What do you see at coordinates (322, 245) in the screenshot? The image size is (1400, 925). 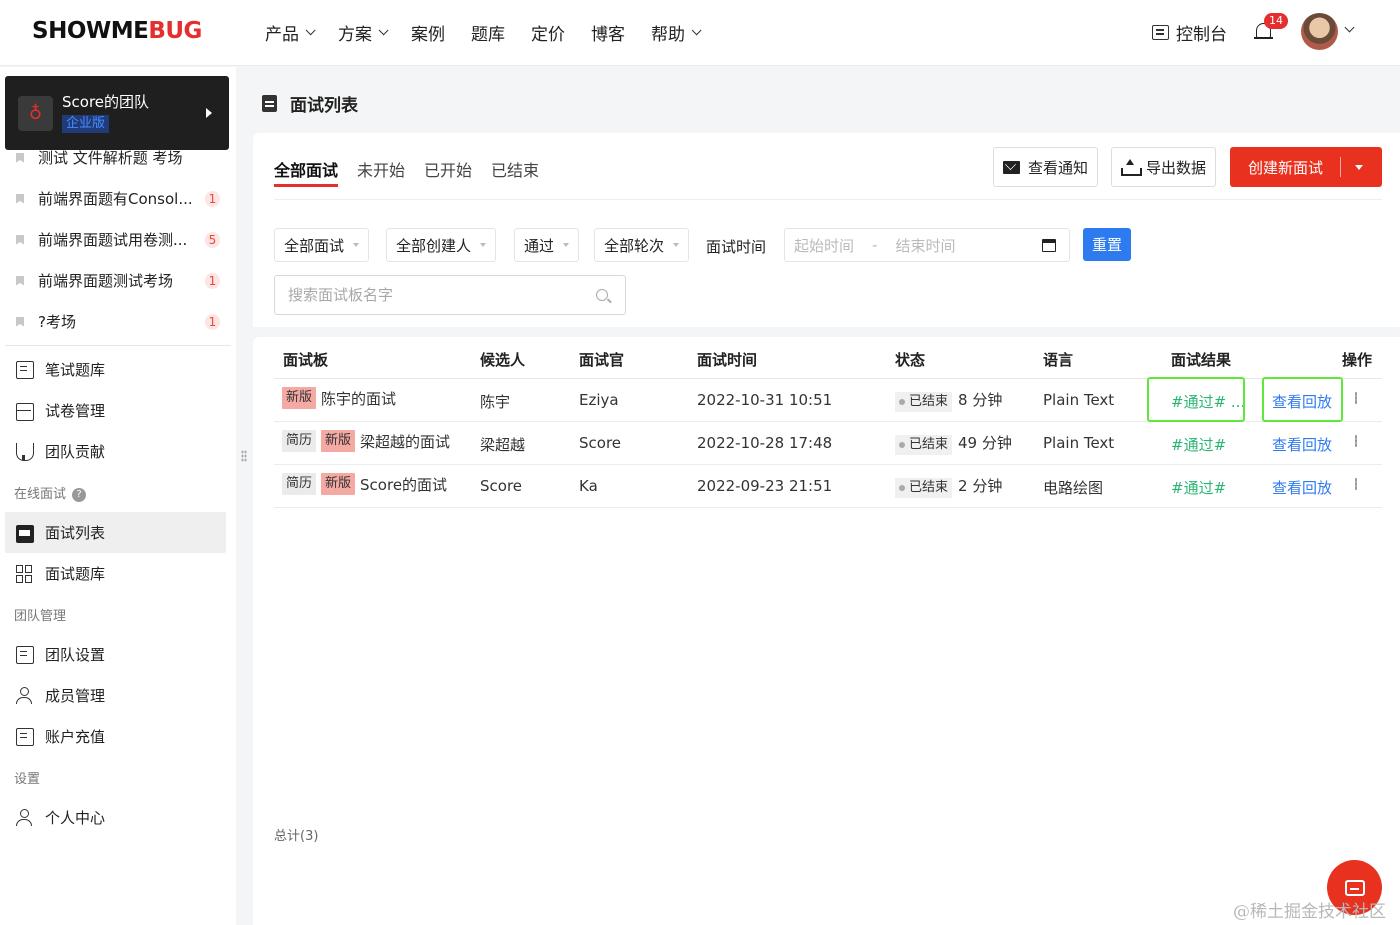 I see `interview-type-select: 全部面试` at bounding box center [322, 245].